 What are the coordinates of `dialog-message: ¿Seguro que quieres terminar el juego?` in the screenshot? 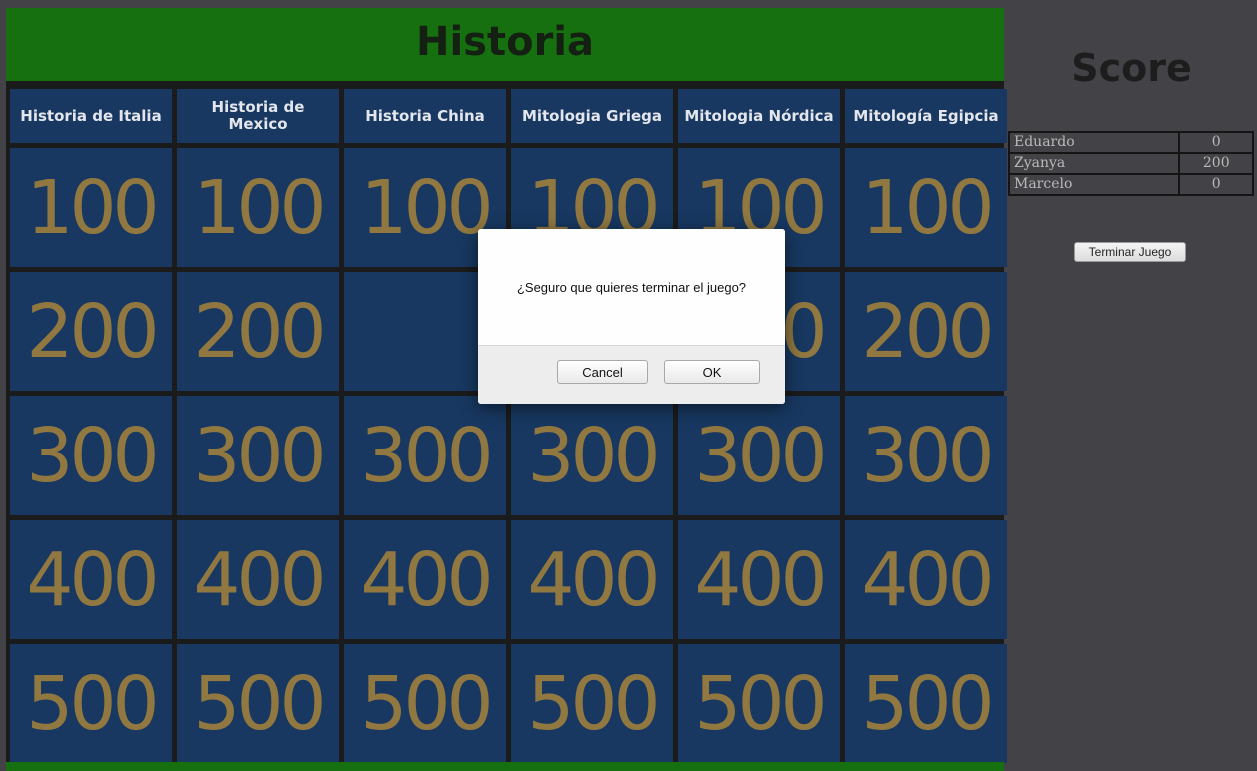 It's located at (631, 287).